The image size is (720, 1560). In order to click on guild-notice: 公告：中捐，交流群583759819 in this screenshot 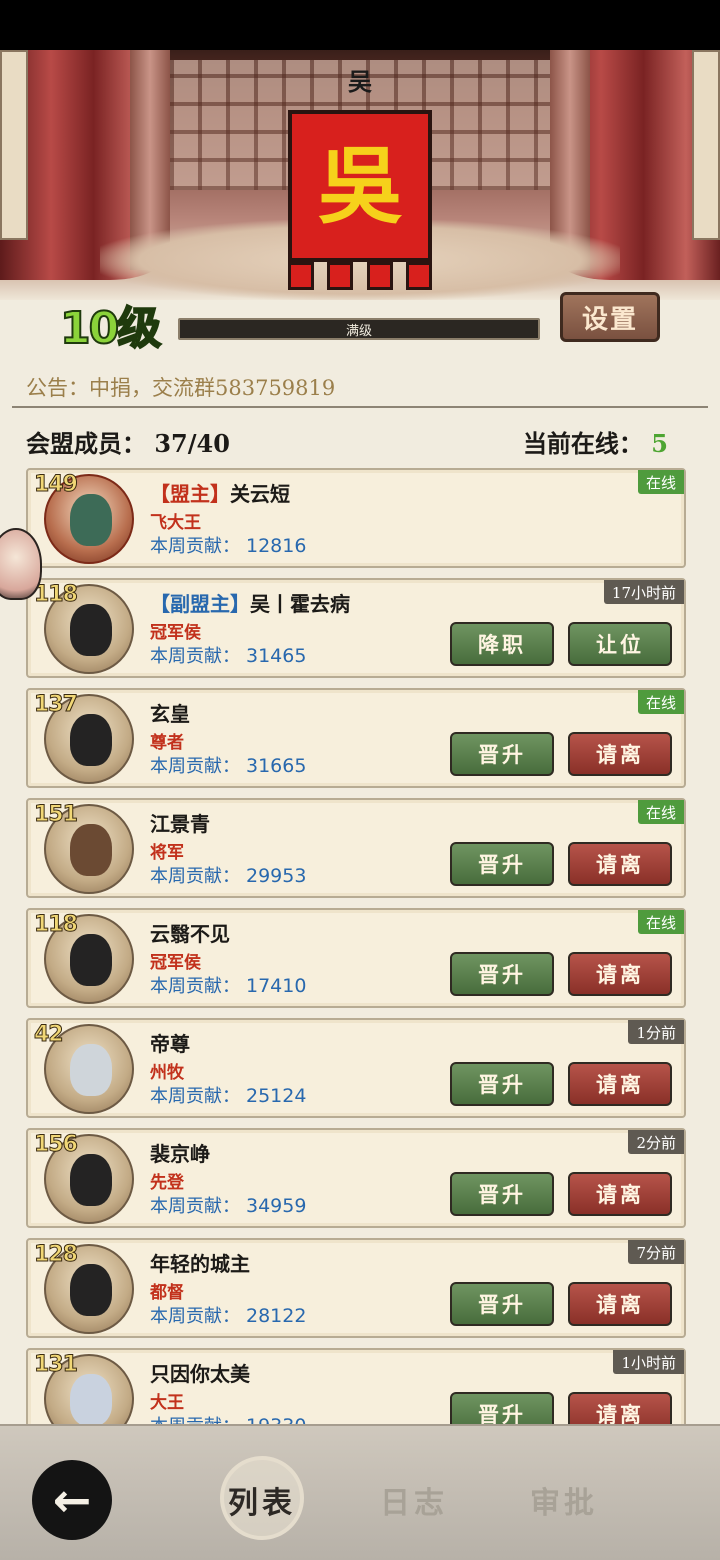, I will do `click(181, 388)`.